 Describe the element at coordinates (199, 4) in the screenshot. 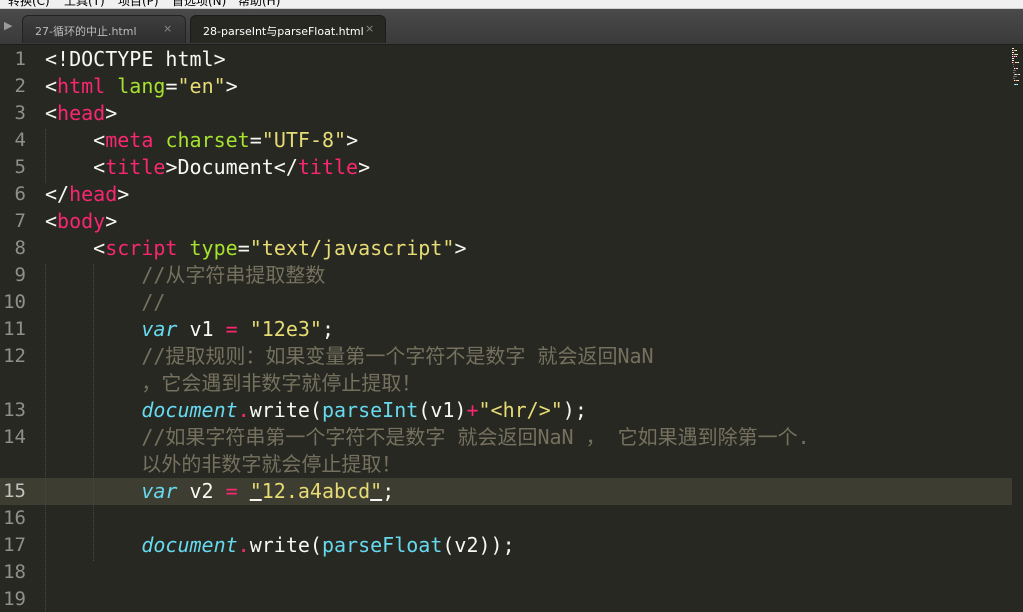

I see `menu-item-preferences: 首选项(N)` at that location.